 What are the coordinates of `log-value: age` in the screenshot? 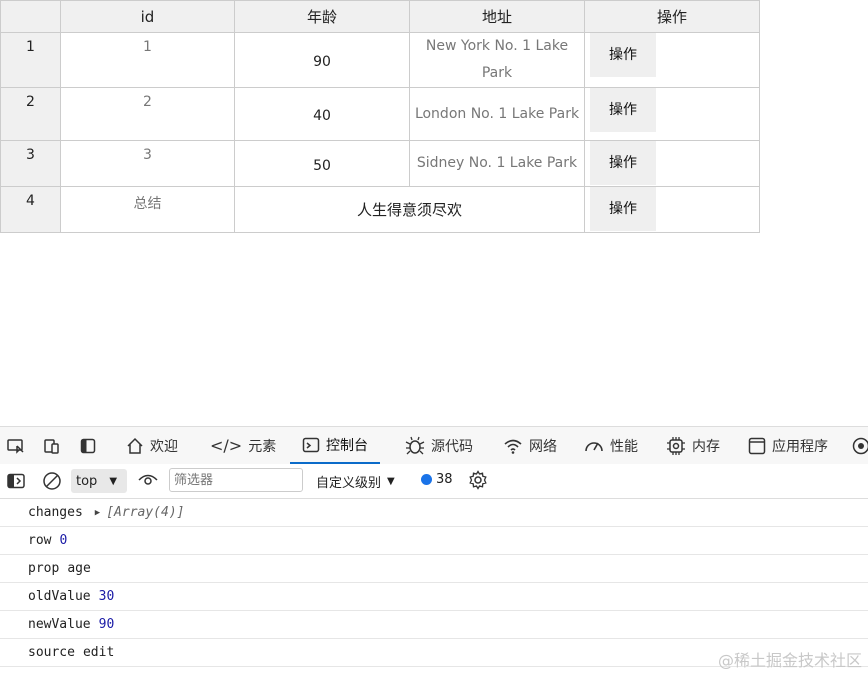 It's located at (79, 568).